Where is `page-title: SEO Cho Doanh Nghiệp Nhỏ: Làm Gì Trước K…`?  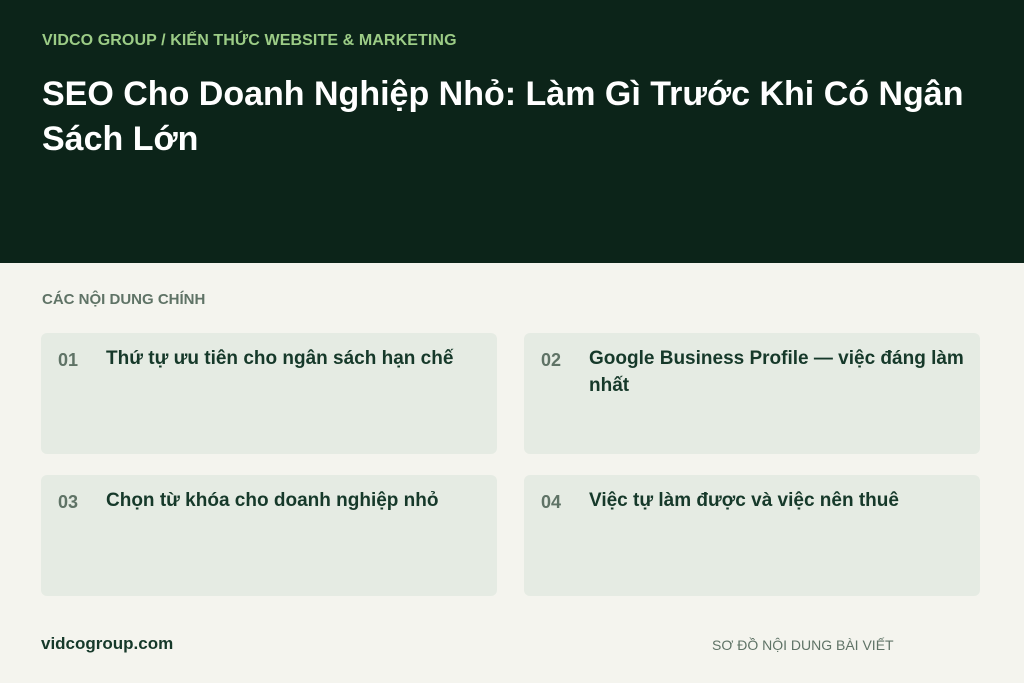
page-title: SEO Cho Doanh Nghiệp Nhỏ: Làm Gì Trước K… is located at coordinates (503, 116).